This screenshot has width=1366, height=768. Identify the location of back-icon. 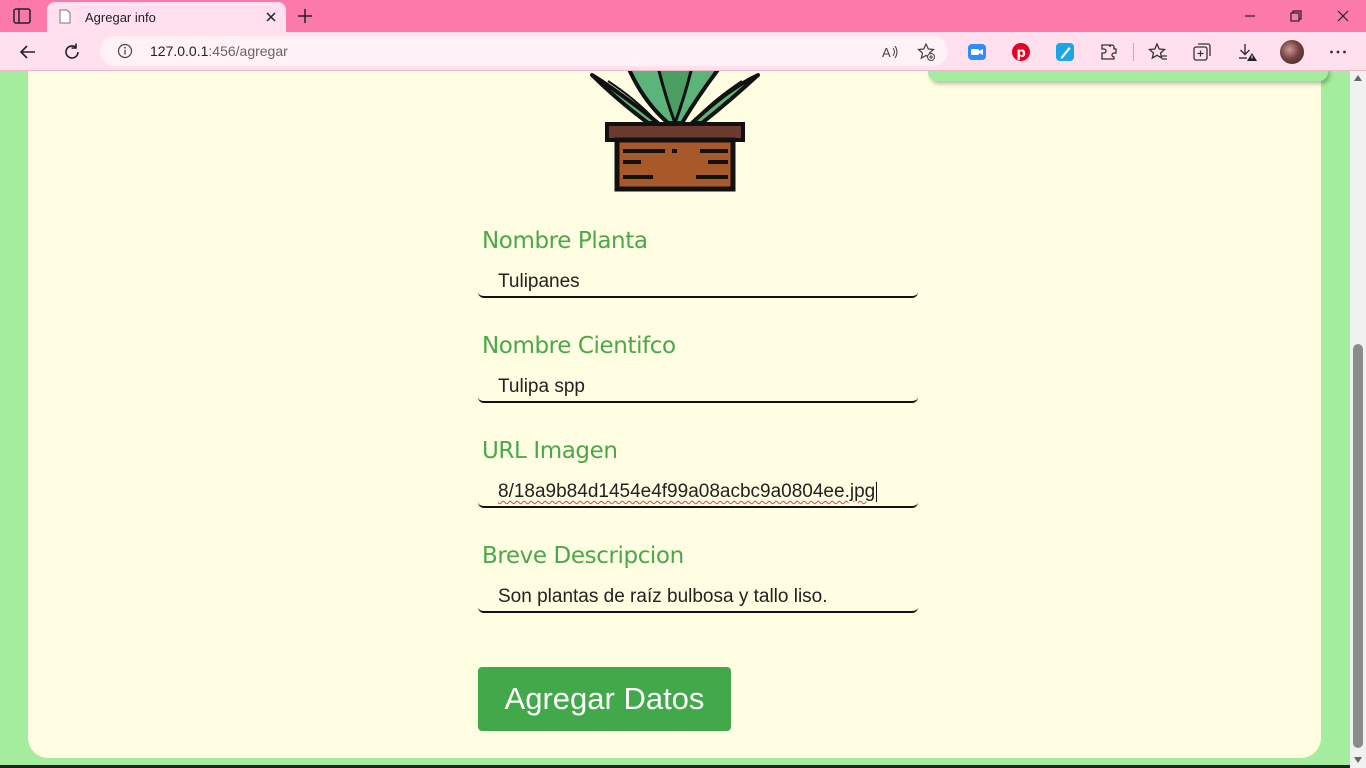
(28, 52).